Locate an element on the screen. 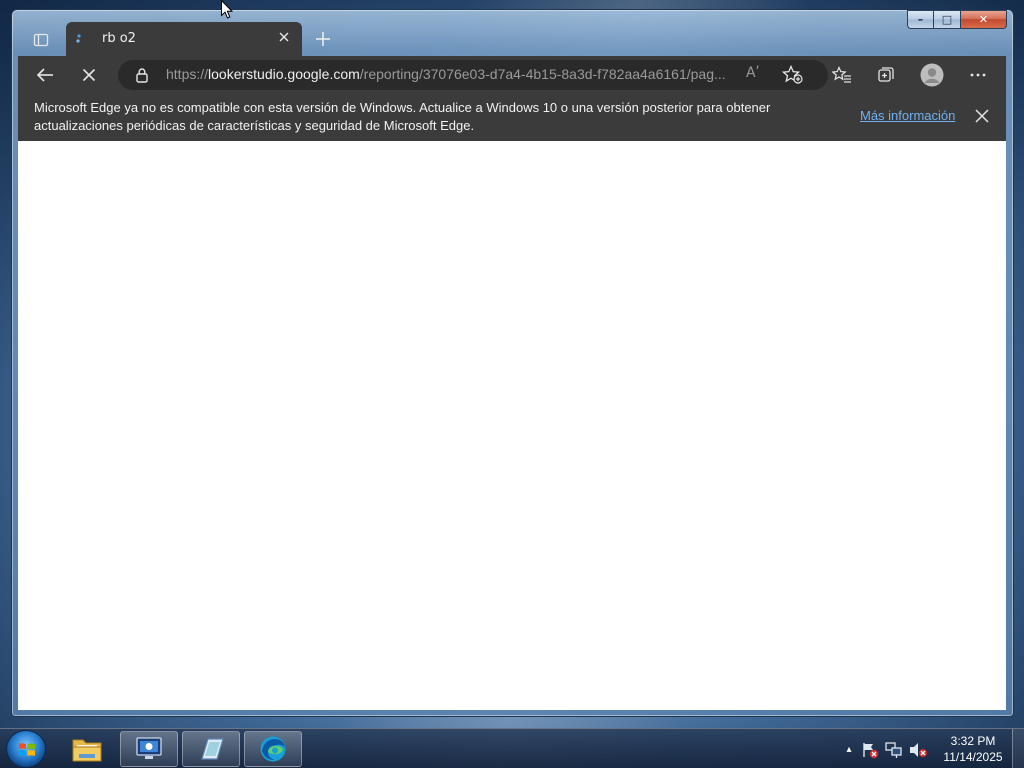 Image resolution: width=1024 pixels, height=768 pixels. back-button is located at coordinates (45, 75).